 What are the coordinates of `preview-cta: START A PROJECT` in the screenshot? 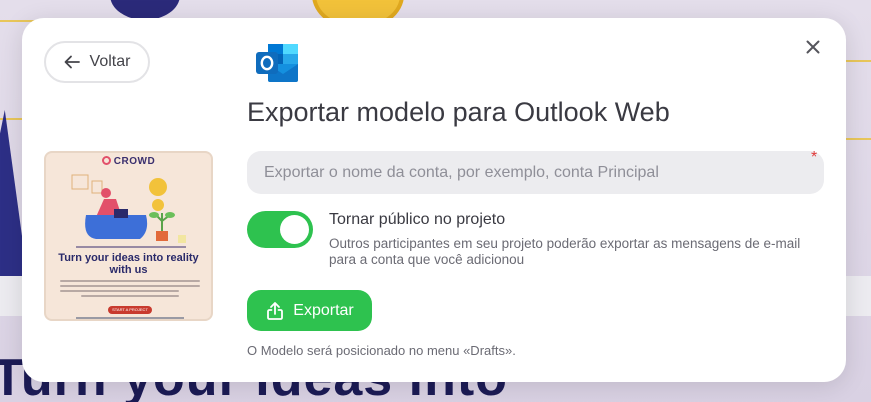 It's located at (130, 310).